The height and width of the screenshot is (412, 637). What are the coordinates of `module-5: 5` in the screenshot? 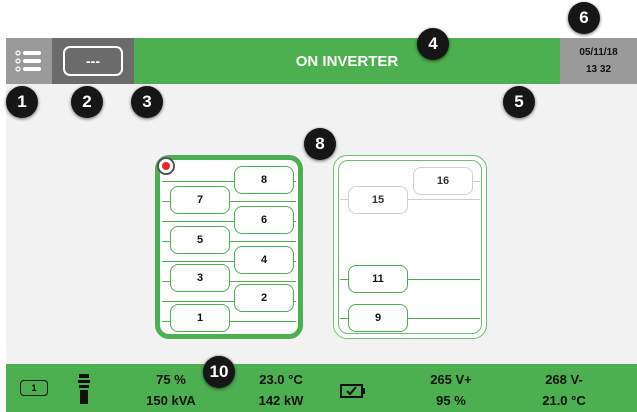 It's located at (200, 240).